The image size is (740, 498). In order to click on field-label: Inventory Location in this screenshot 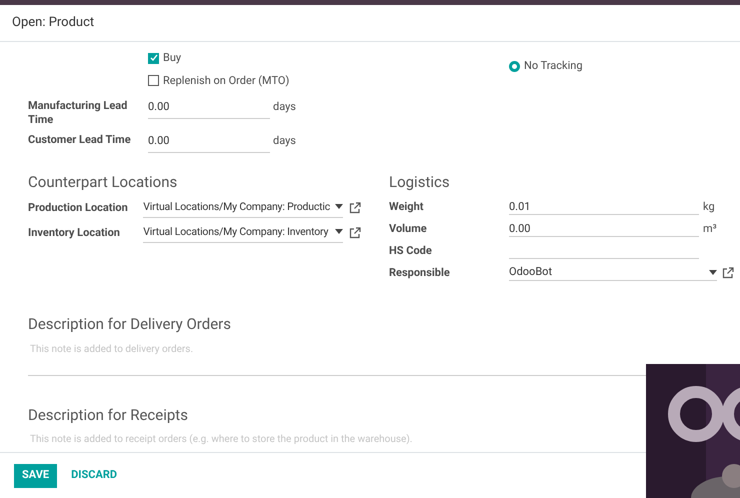, I will do `click(74, 232)`.